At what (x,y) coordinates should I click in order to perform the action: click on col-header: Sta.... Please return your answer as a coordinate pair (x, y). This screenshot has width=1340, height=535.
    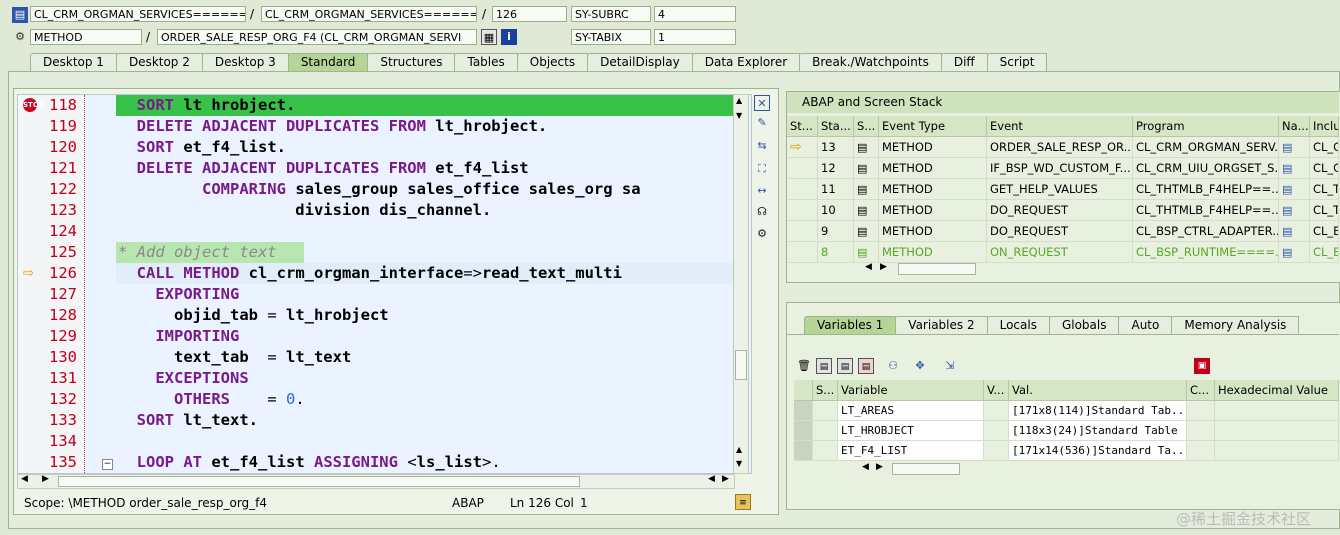
    Looking at the image, I should click on (836, 126).